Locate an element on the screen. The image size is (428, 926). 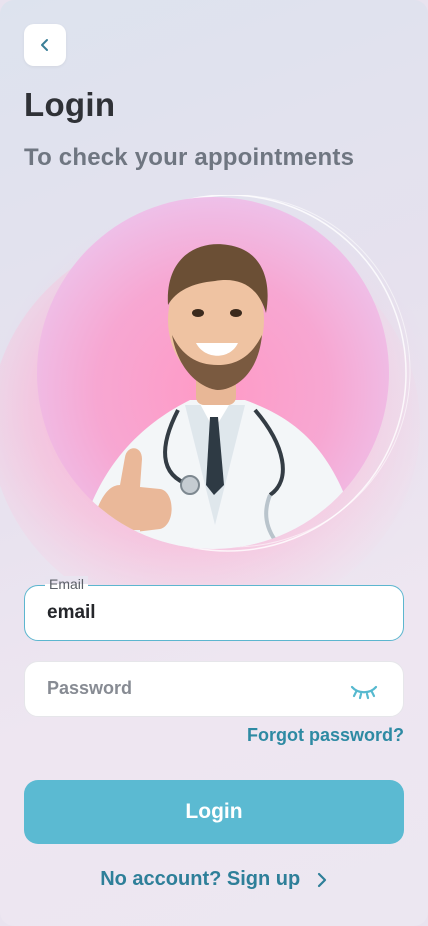
login-button: Login is located at coordinates (214, 812).